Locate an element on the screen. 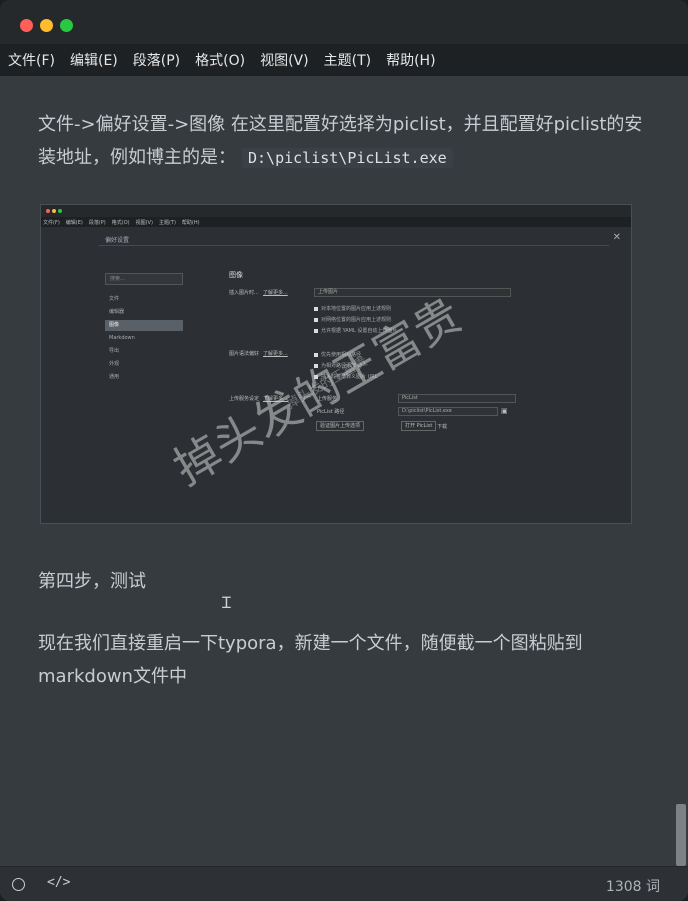 Image resolution: width=688 pixels, height=901 pixels. menu-view: 视图(V) is located at coordinates (284, 60).